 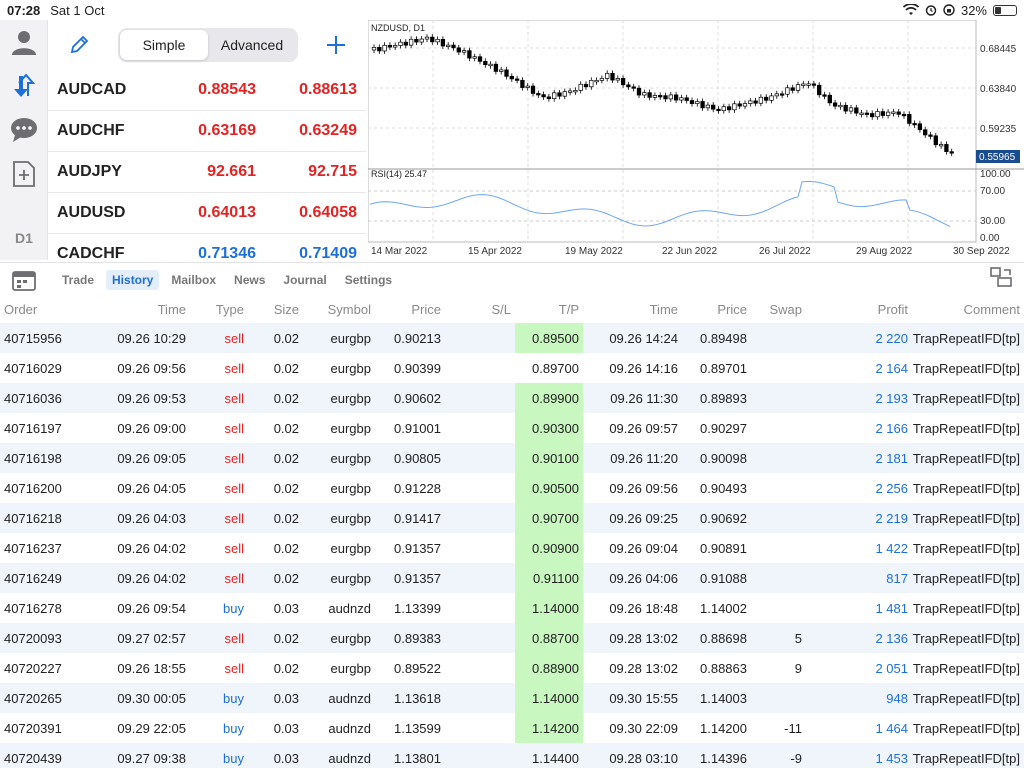 I want to click on quote-row: AUDCAD 0.88543 0.88613, so click(x=207, y=90).